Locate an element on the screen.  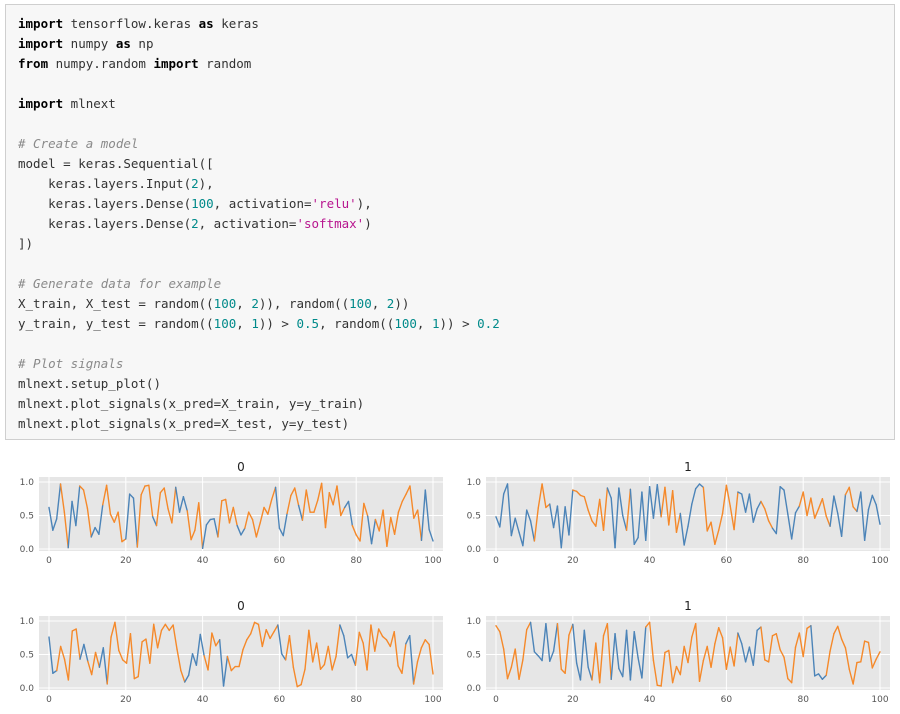
code-token: # Plot signals is located at coordinates (71, 363).